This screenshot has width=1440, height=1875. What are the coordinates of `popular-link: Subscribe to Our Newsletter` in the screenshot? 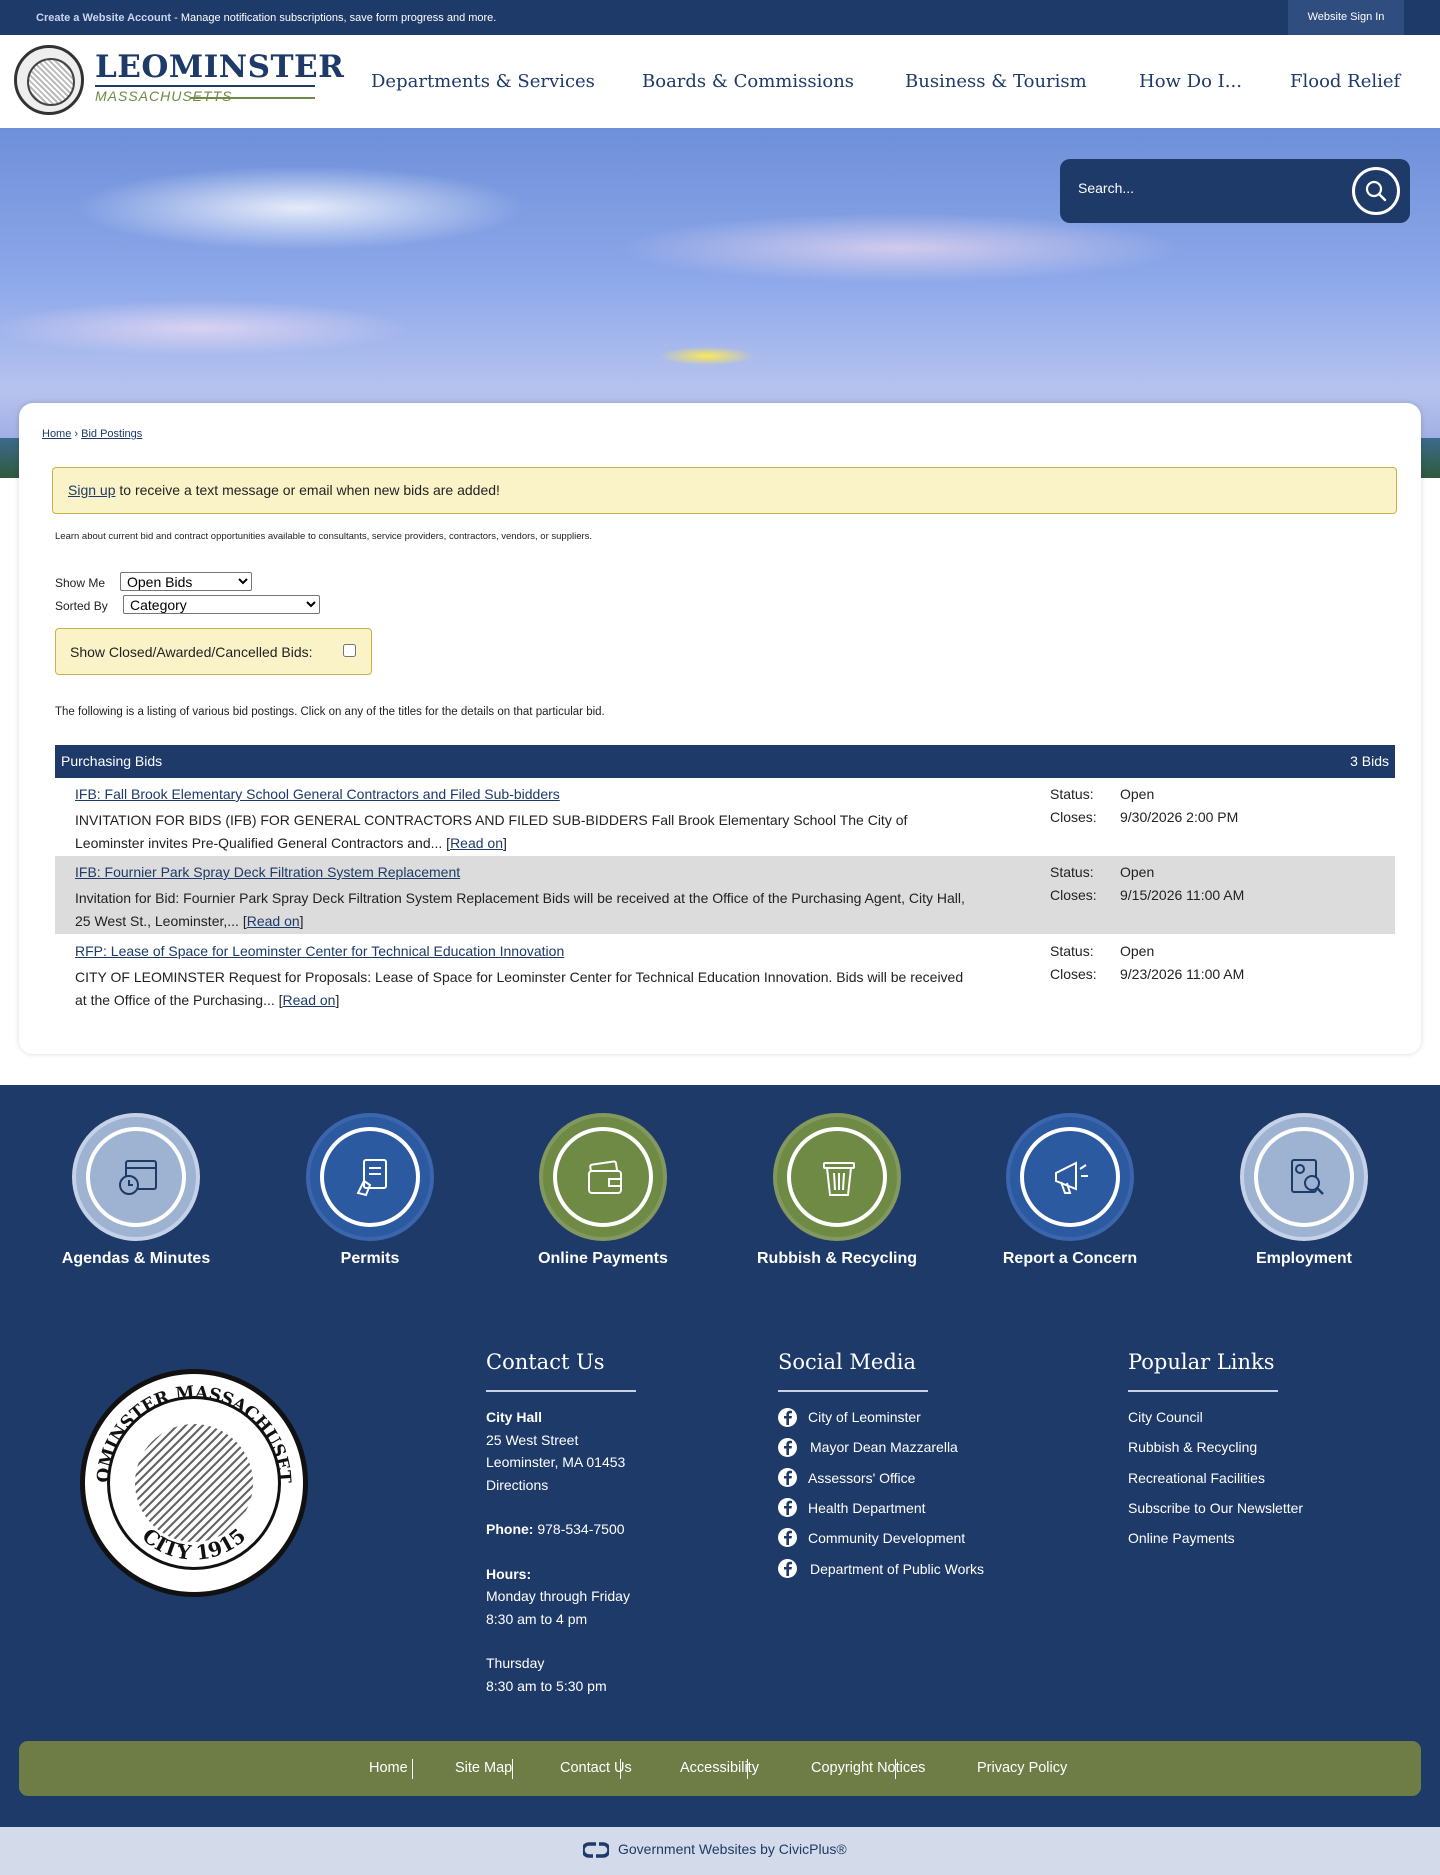 It's located at (1215, 1508).